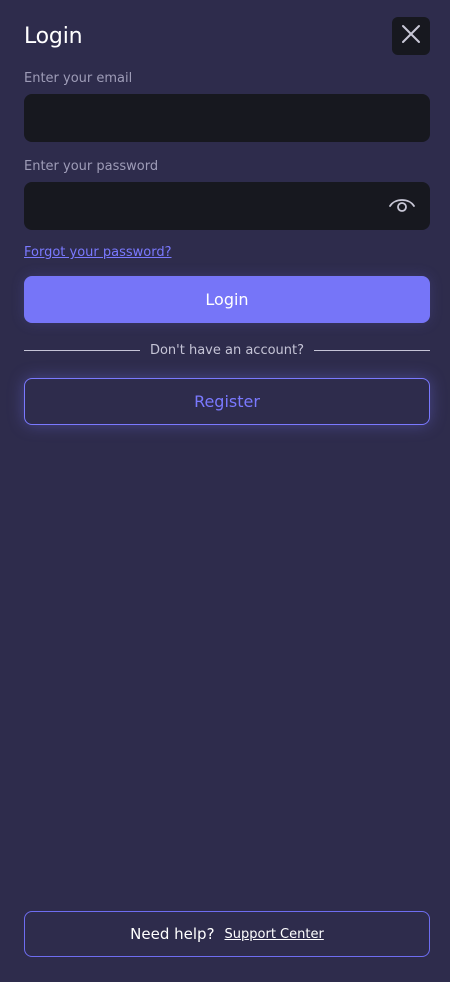 Image resolution: width=450 pixels, height=982 pixels. I want to click on divider-line-right, so click(372, 350).